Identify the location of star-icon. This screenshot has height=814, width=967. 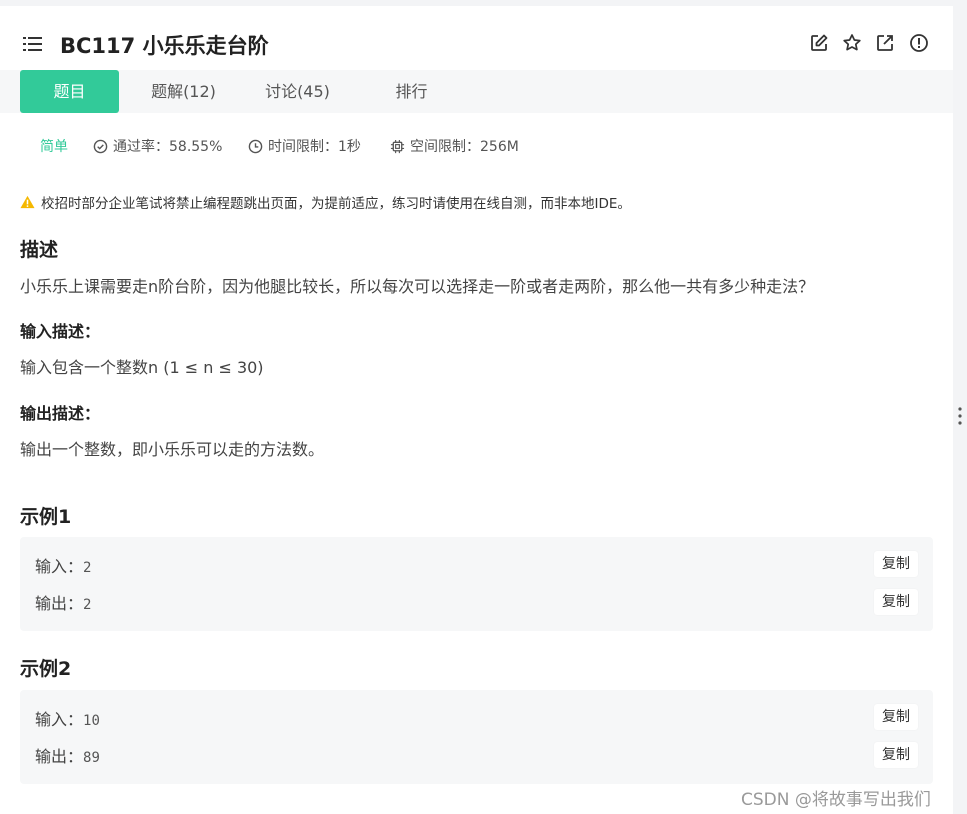
(852, 43).